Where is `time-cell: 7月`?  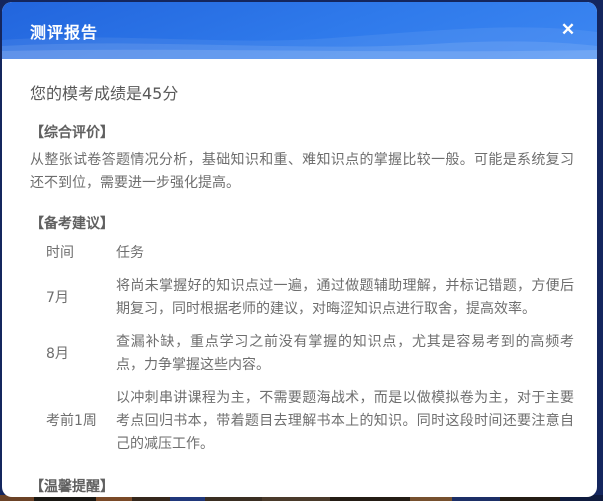 time-cell: 7月 is located at coordinates (57, 297).